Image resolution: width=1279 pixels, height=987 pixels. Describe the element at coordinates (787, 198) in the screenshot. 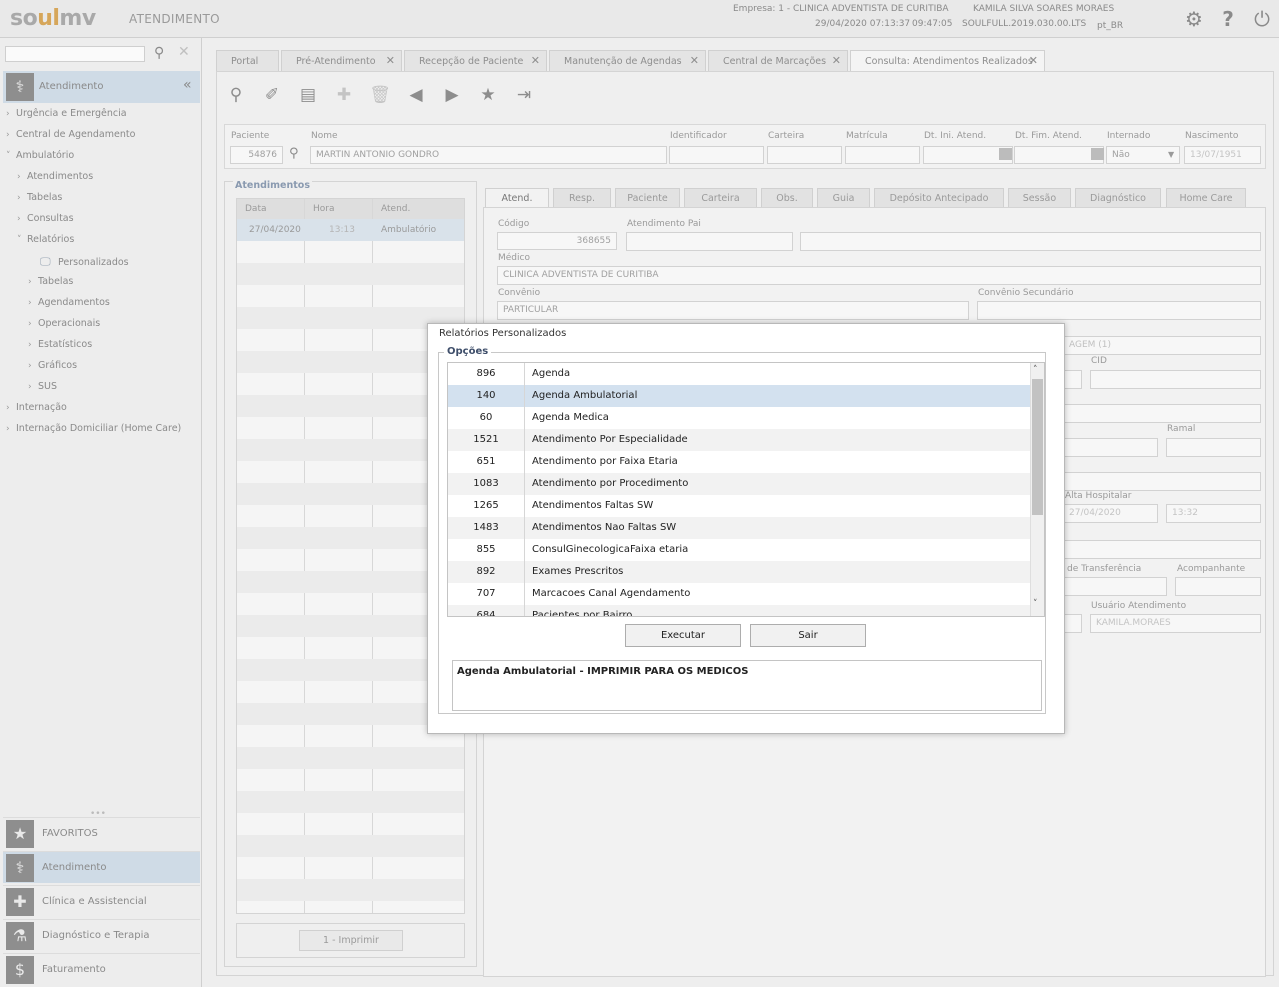

I see `detail-tab: Obs.` at that location.